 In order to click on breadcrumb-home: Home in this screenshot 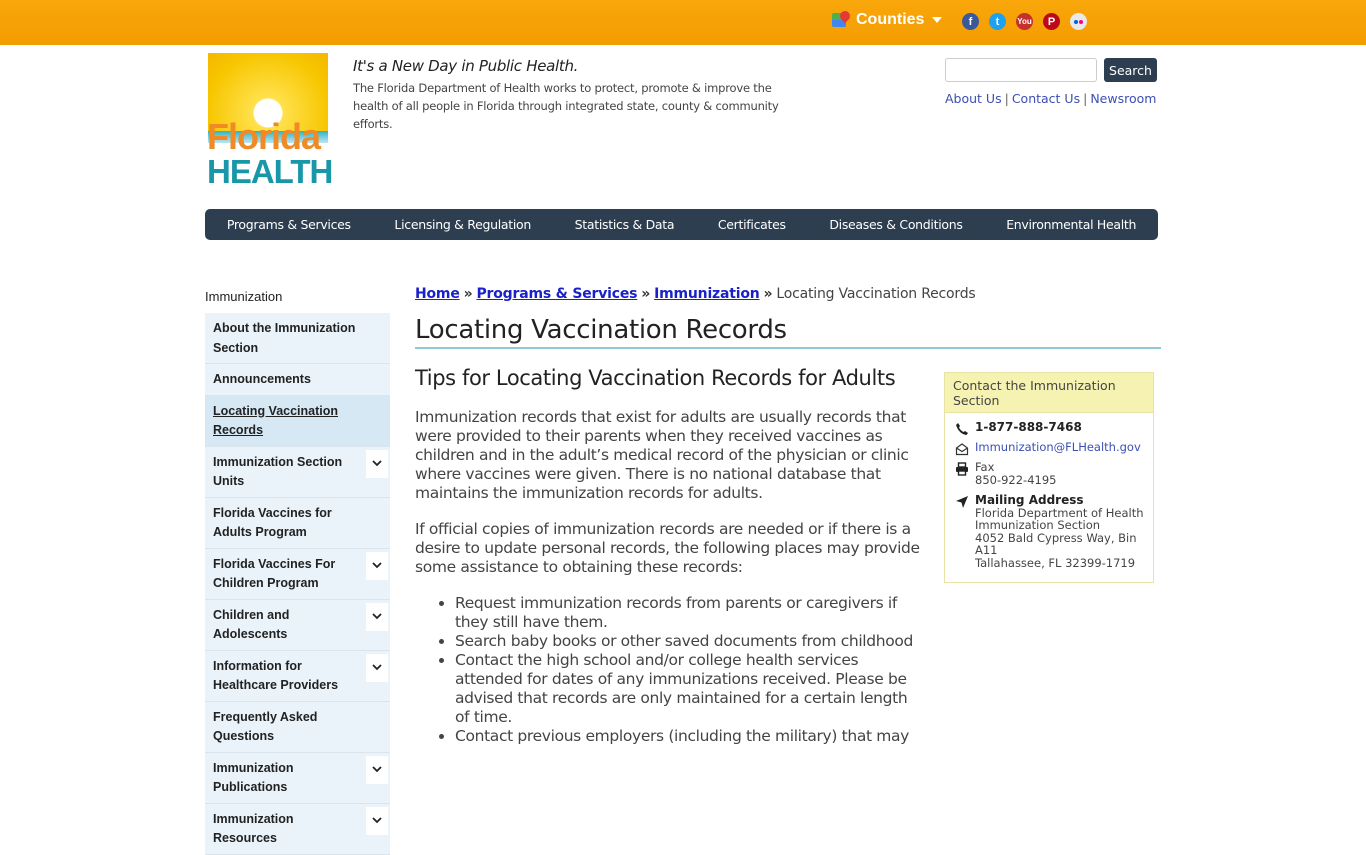, I will do `click(437, 294)`.